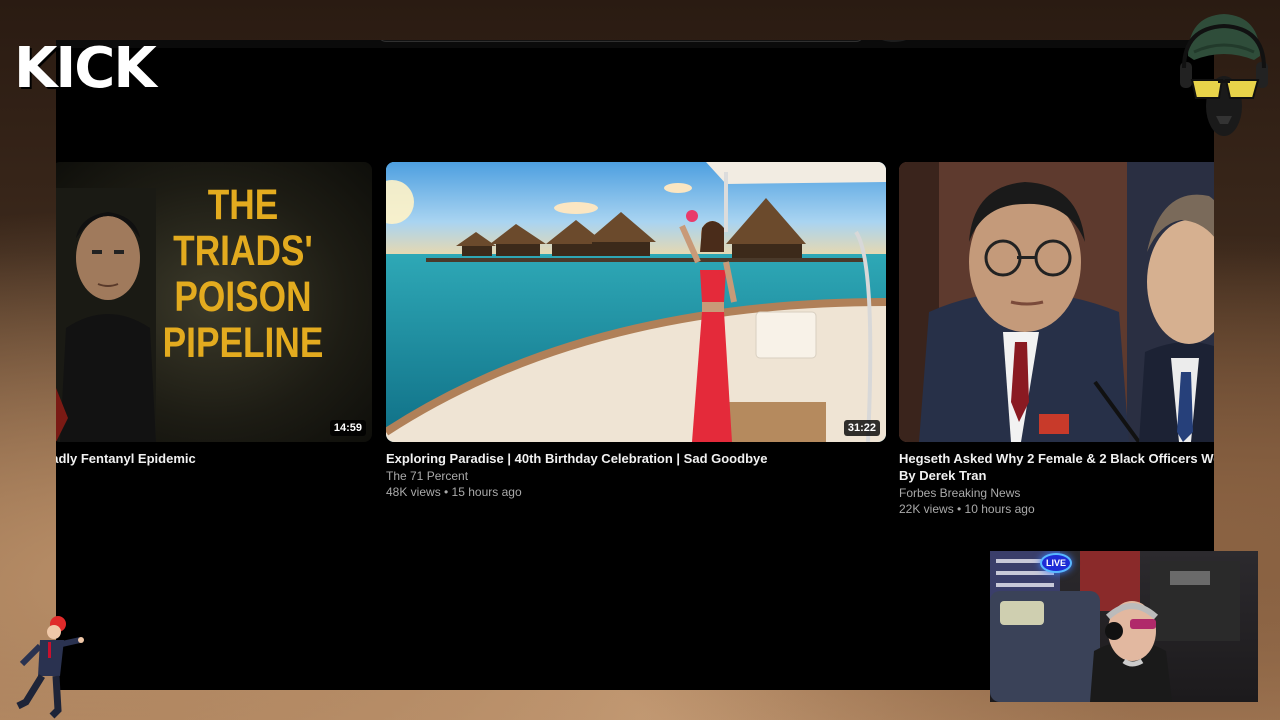 Image resolution: width=1280 pixels, height=720 pixels. What do you see at coordinates (347, 428) in the screenshot?
I see `duration-badge: 14:59` at bounding box center [347, 428].